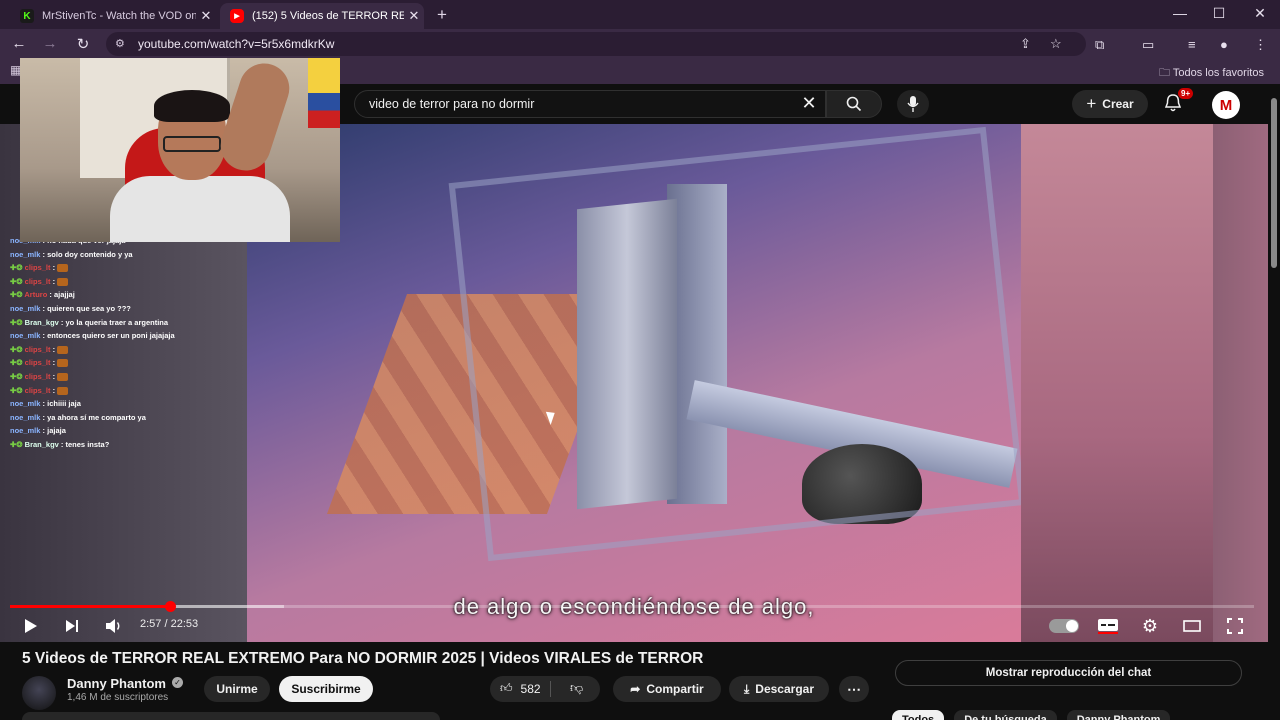 The height and width of the screenshot is (720, 1280). What do you see at coordinates (746, 688) in the screenshot?
I see `download-icon: ⤓` at bounding box center [746, 688].